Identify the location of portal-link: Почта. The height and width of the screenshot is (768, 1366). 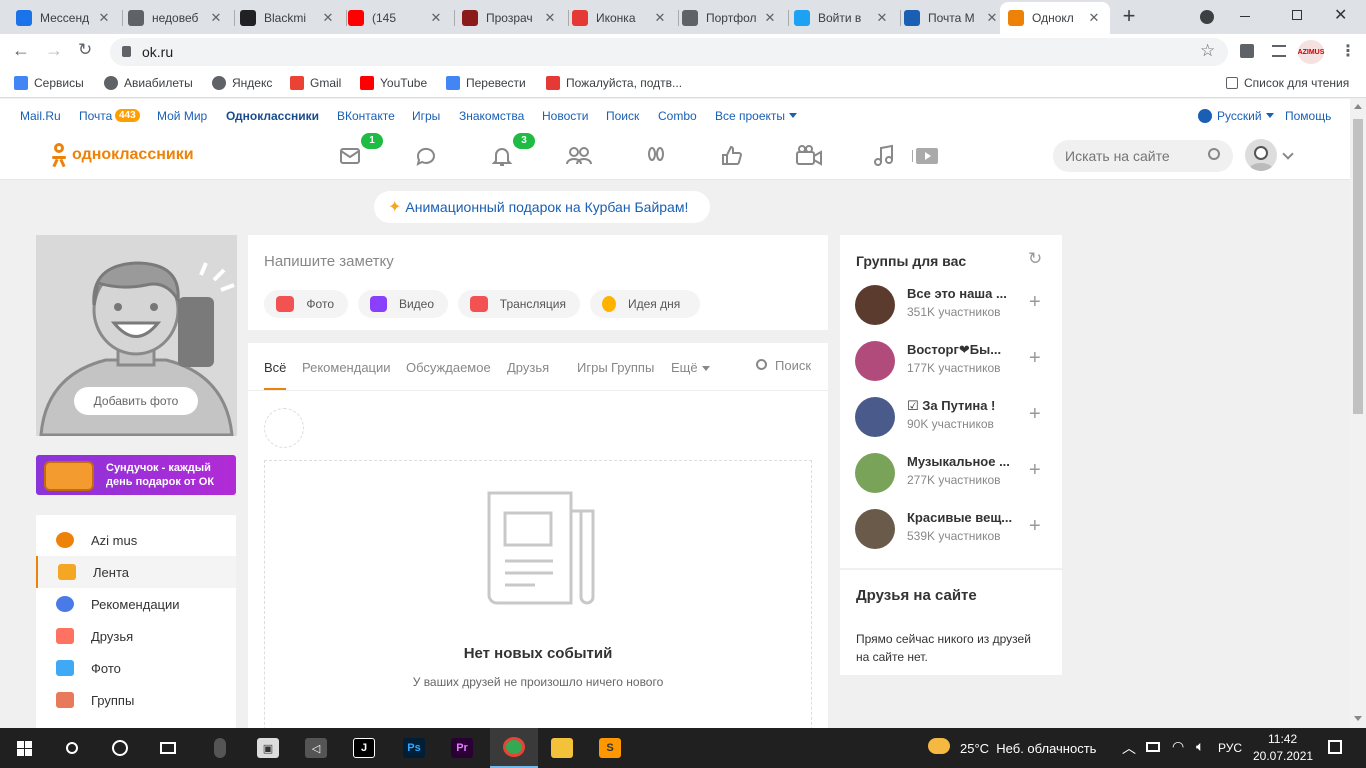
(95, 116).